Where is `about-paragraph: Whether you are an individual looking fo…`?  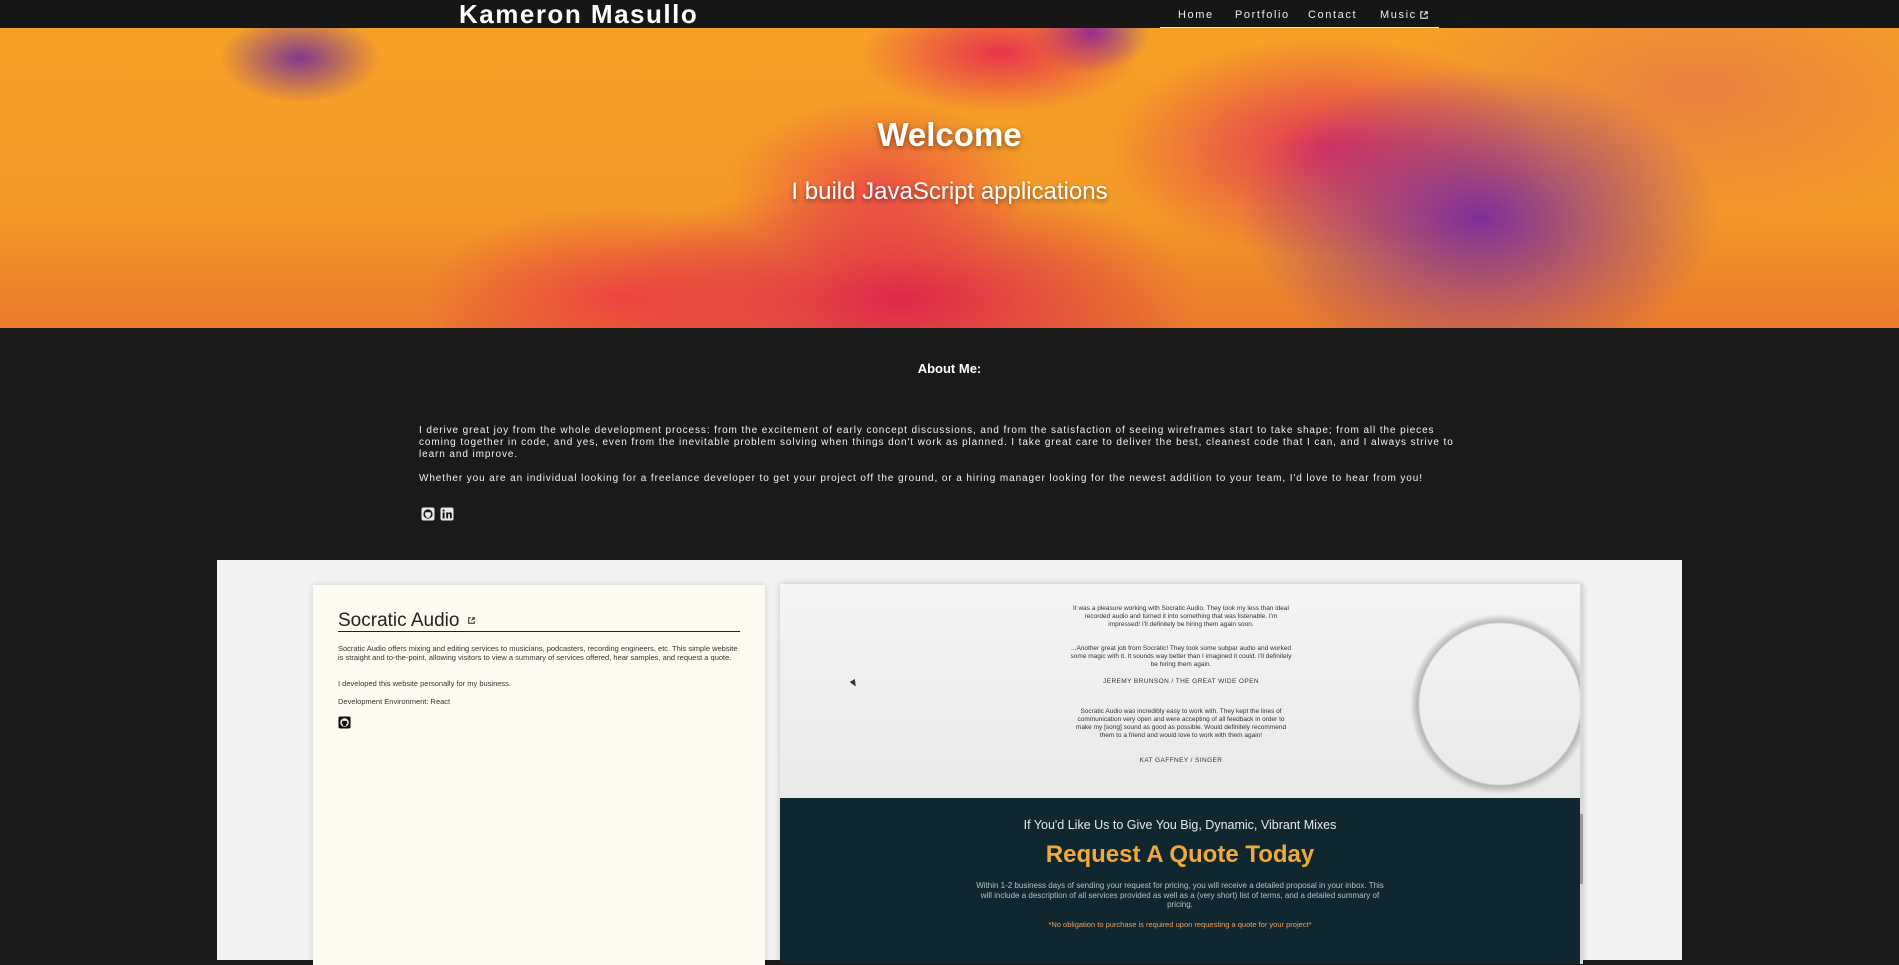
about-paragraph: Whether you are an individual looking fo… is located at coordinates (921, 478).